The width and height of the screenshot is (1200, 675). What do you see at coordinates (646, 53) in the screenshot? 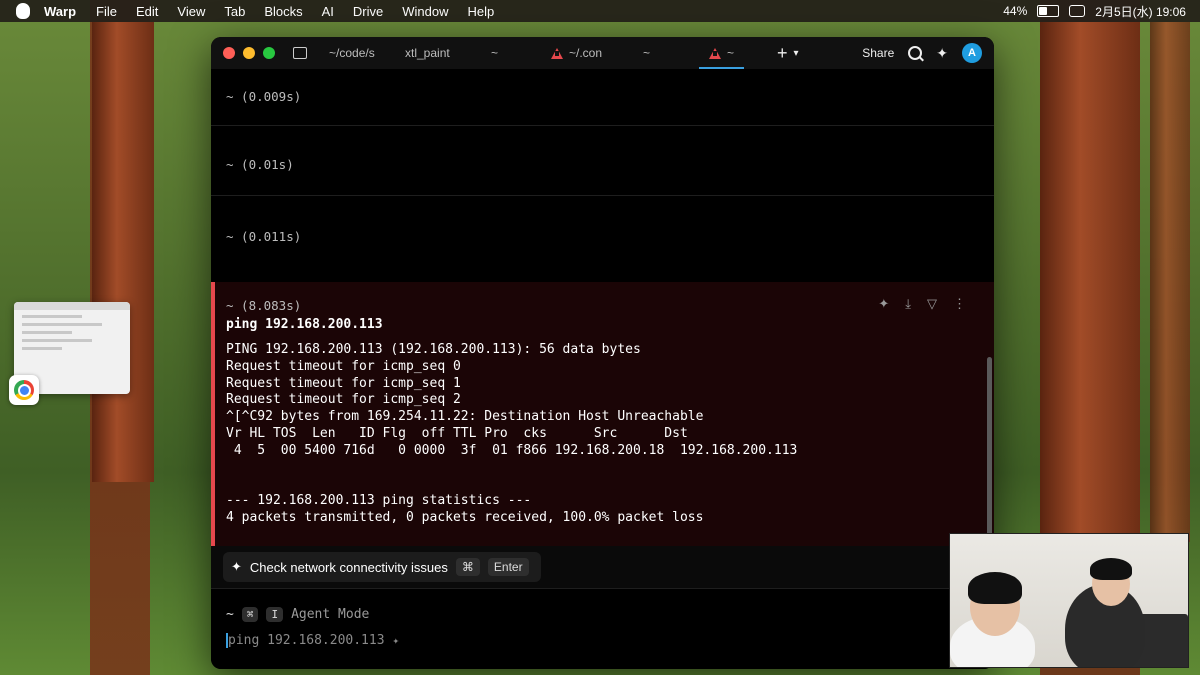
I see `tab-home-2: ~` at bounding box center [646, 53].